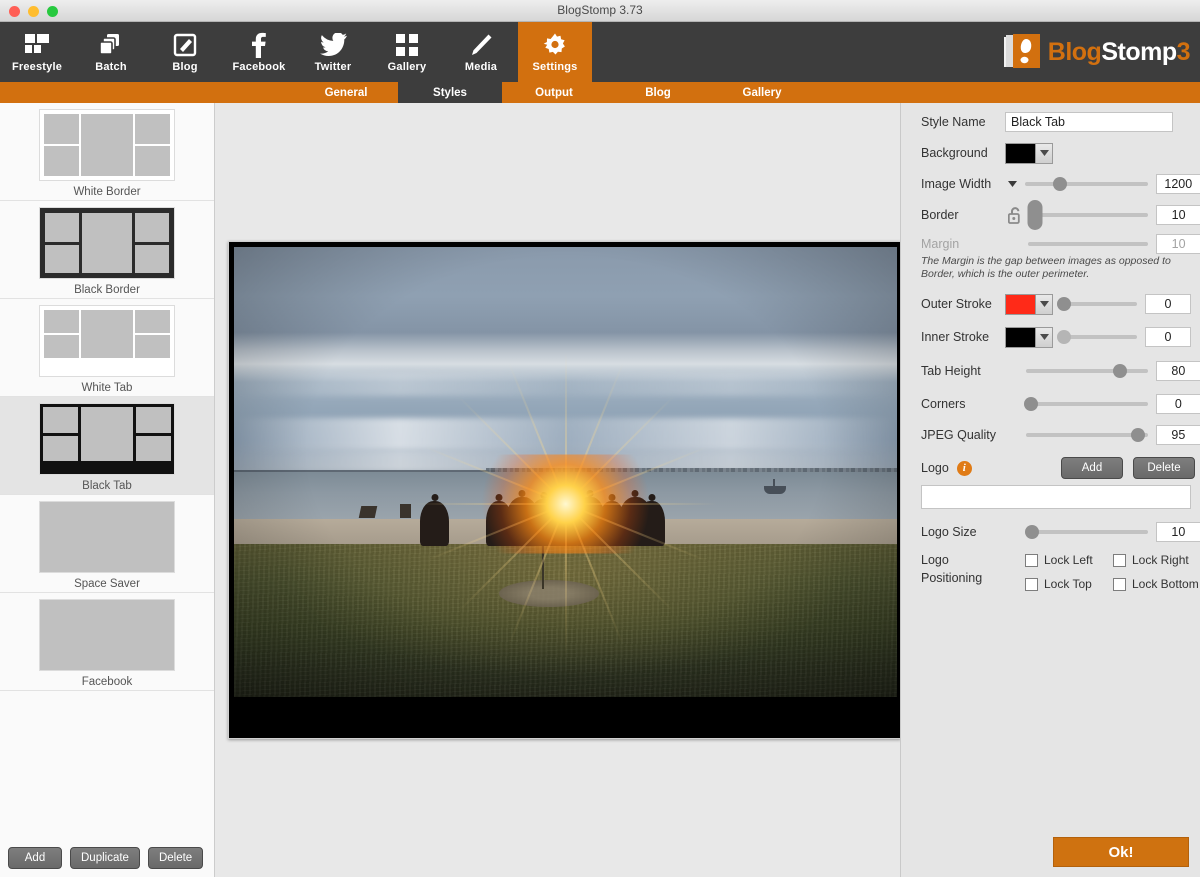  What do you see at coordinates (346, 92) in the screenshot?
I see `sub-nav-general: General` at bounding box center [346, 92].